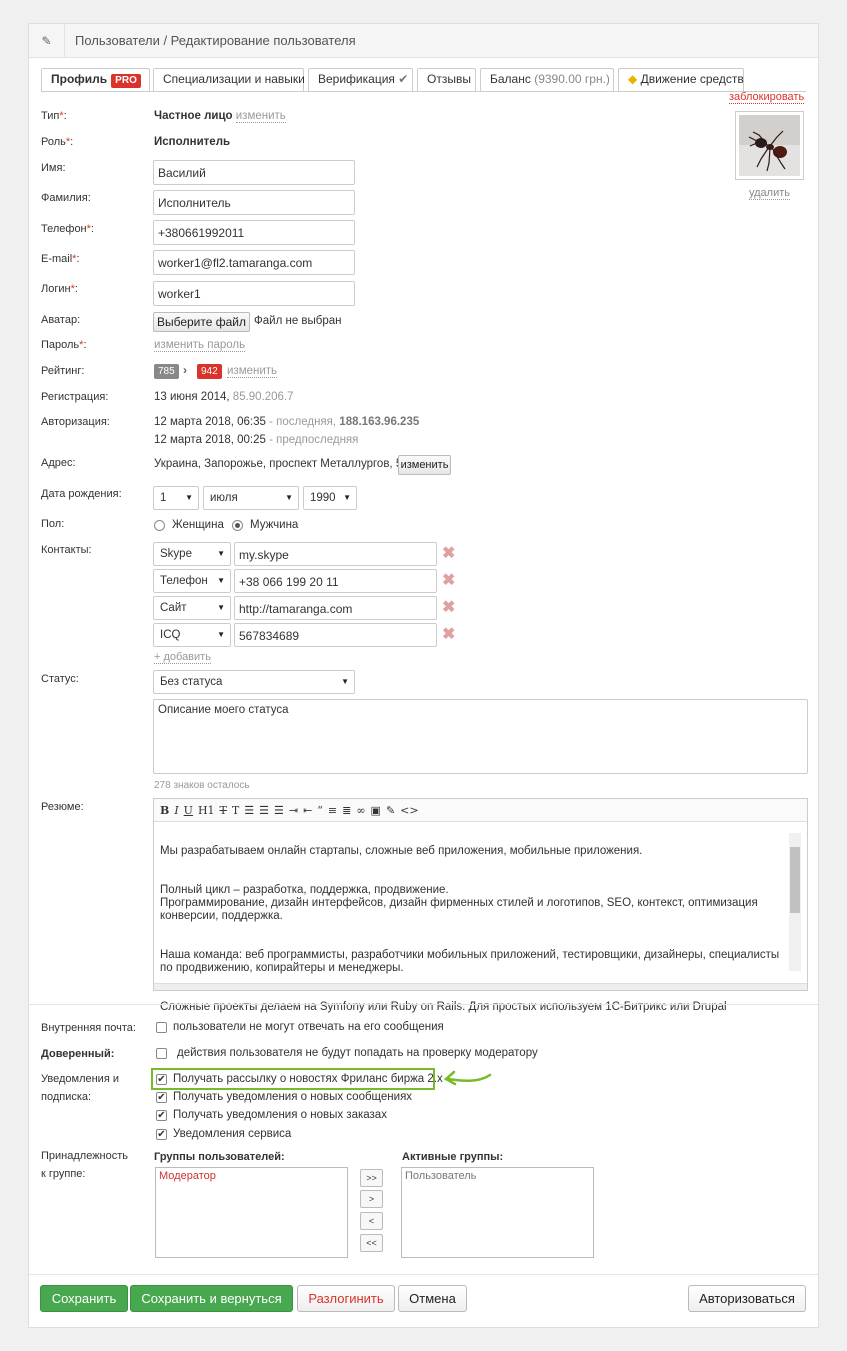 This screenshot has width=847, height=1351. I want to click on tab-balance: Баланс (9390.00 грн.), so click(547, 79).